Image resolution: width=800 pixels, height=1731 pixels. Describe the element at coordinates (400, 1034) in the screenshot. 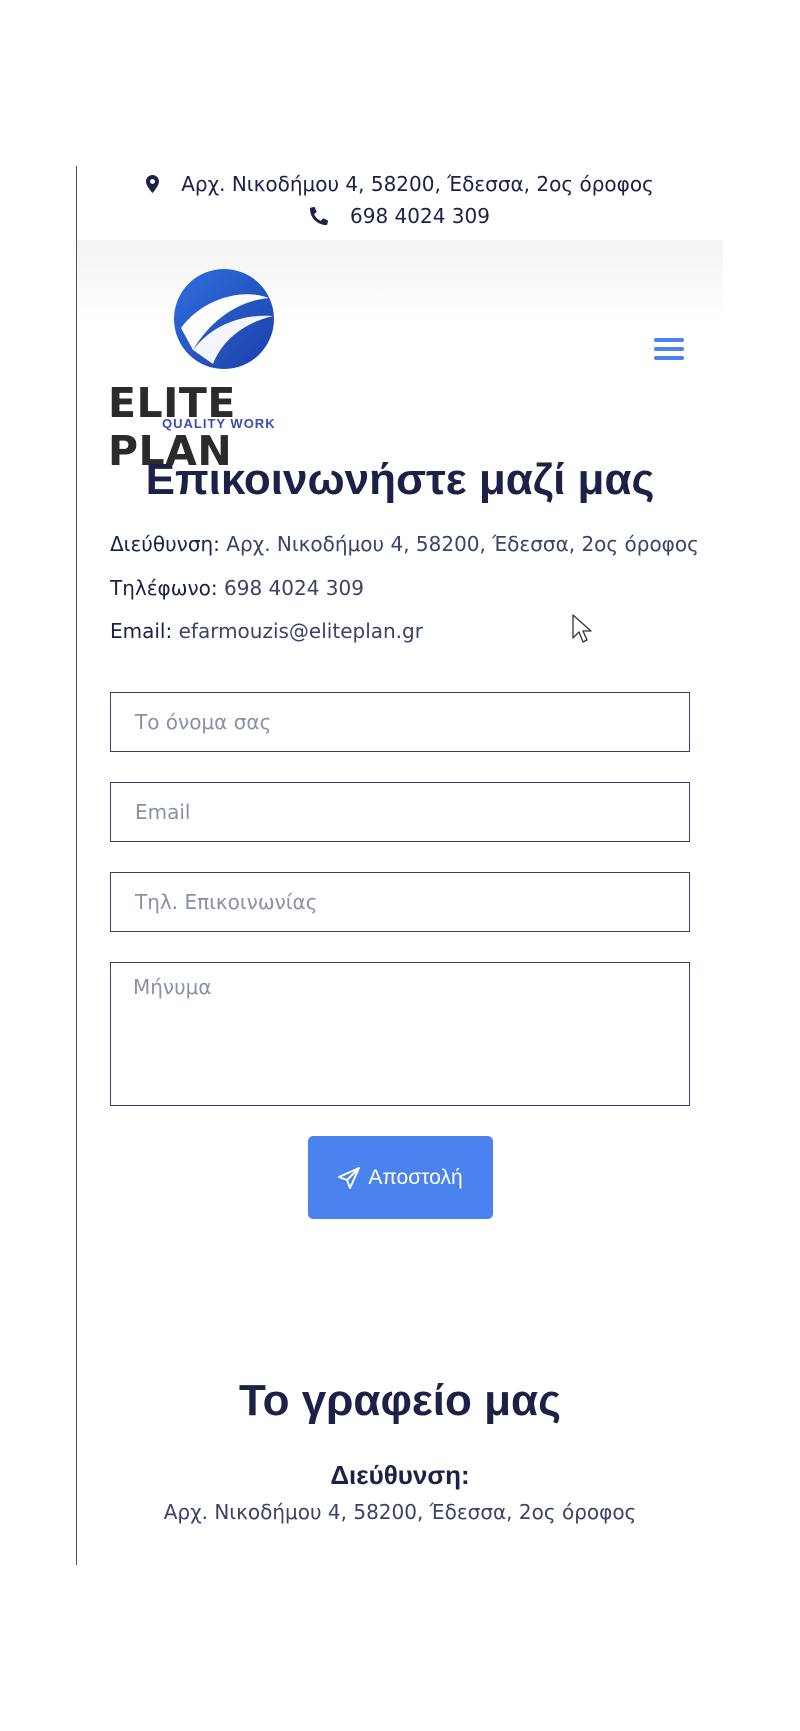

I see `message-textarea: Μήνυμα` at that location.